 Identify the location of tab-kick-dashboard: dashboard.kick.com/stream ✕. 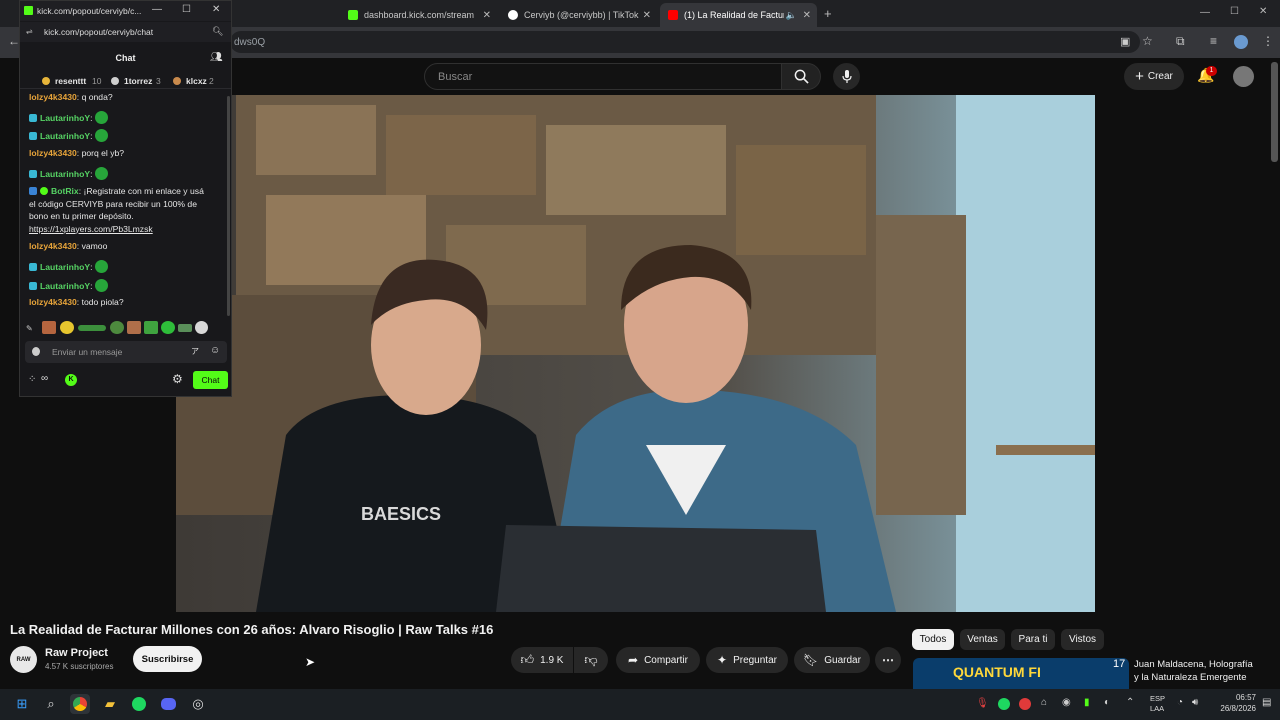
(418, 15).